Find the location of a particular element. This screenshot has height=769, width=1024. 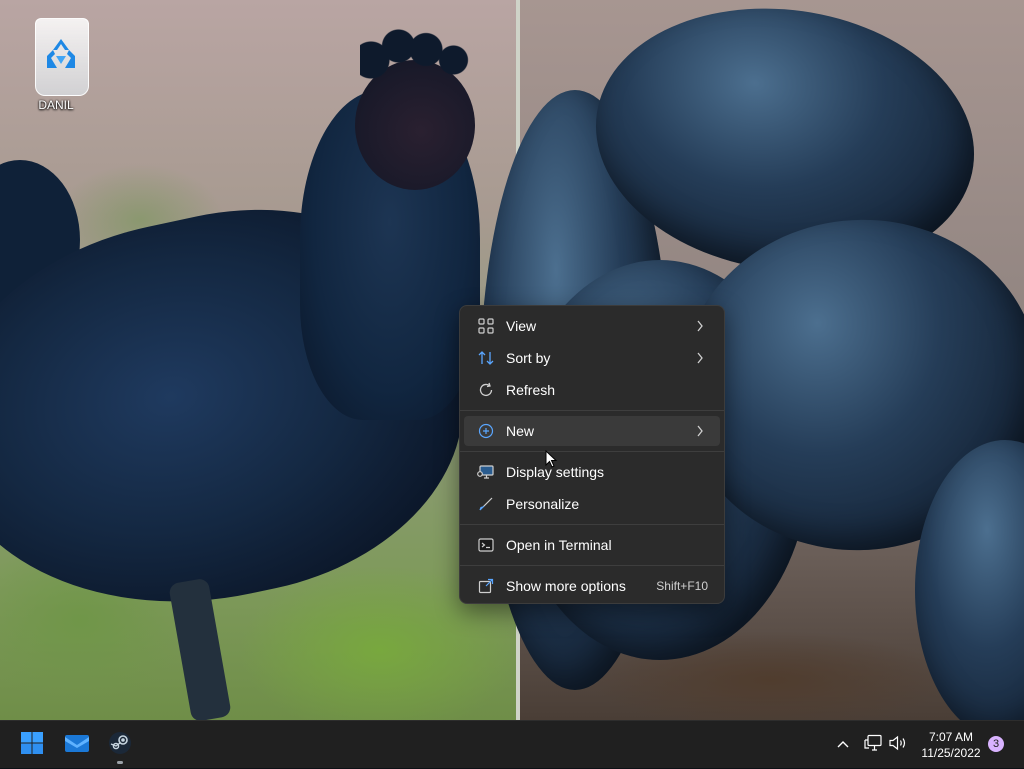

menu-item-display-settings: Display settings is located at coordinates (592, 472).